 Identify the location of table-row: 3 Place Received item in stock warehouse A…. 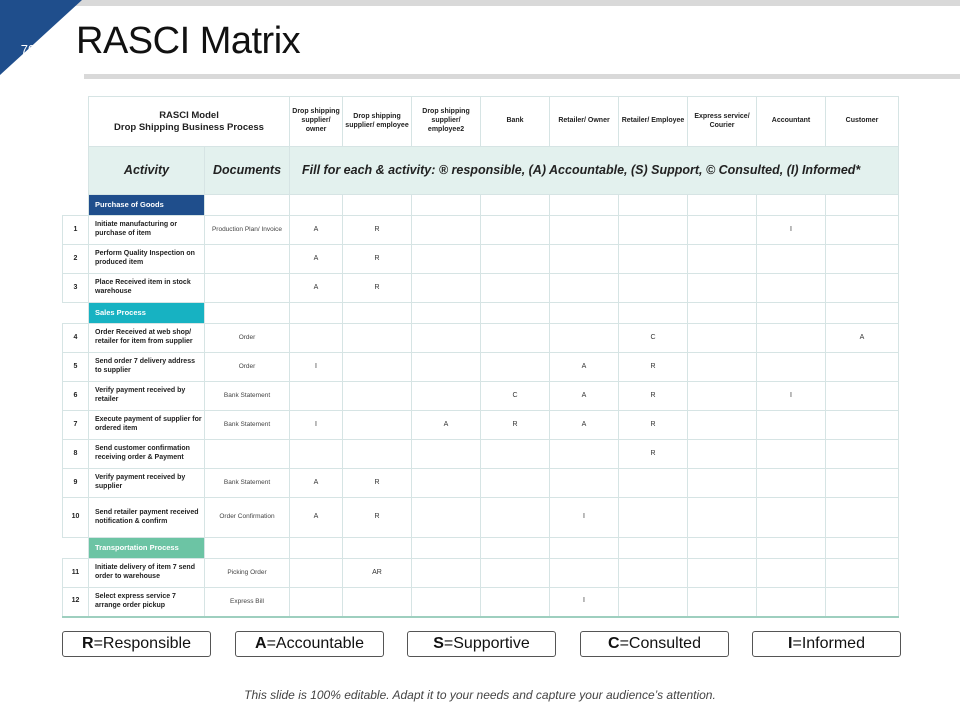
(481, 288).